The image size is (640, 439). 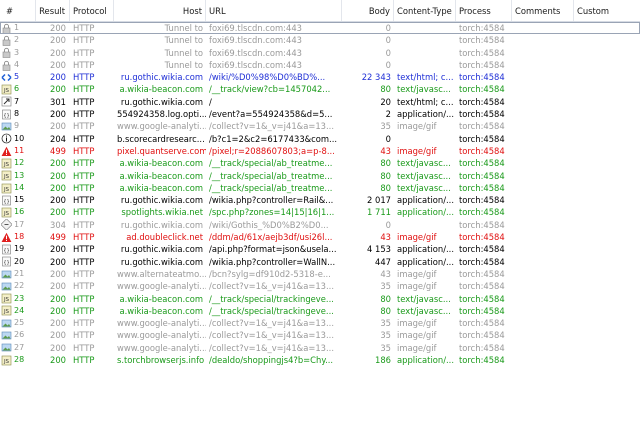 What do you see at coordinates (19, 200) in the screenshot?
I see `session-num: 15` at bounding box center [19, 200].